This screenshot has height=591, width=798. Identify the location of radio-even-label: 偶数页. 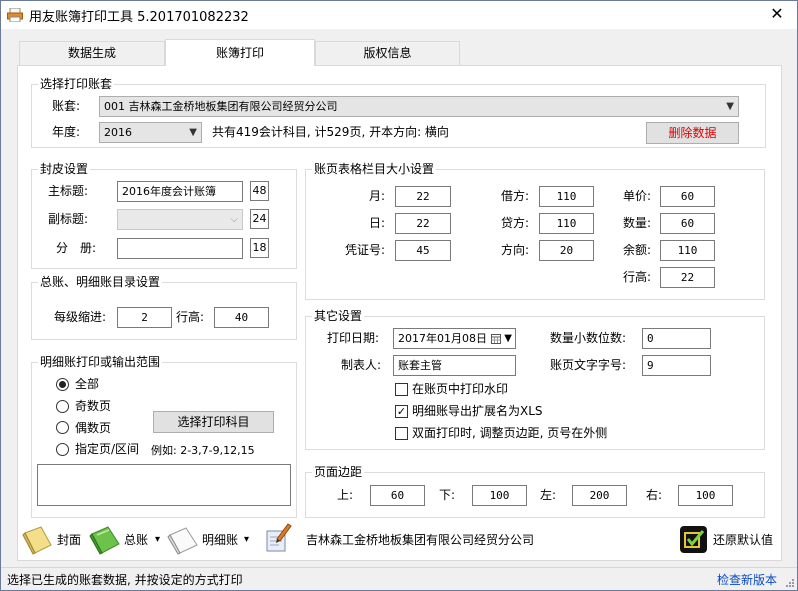
(93, 428).